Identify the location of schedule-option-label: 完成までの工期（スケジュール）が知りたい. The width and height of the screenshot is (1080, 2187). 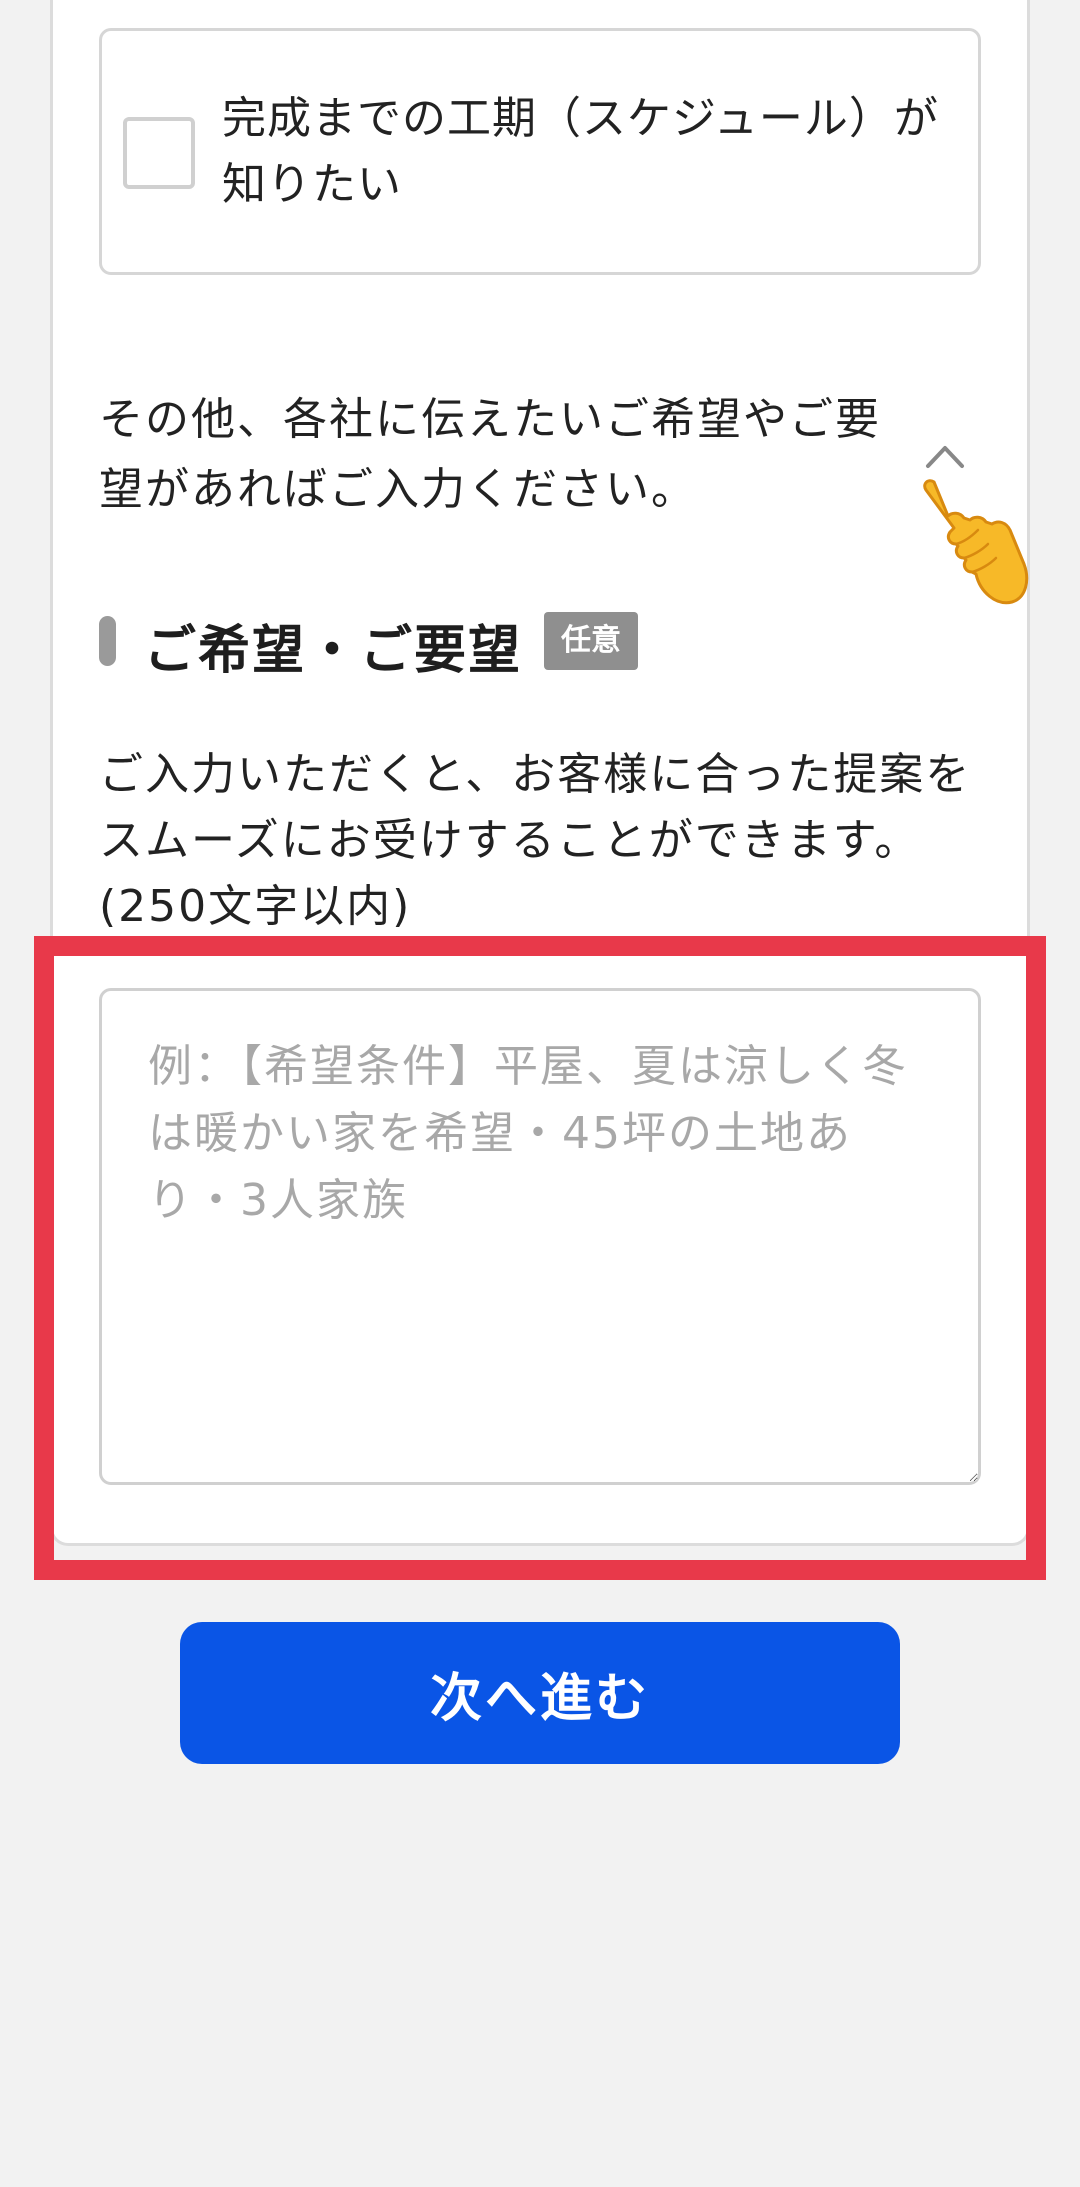
(587, 152).